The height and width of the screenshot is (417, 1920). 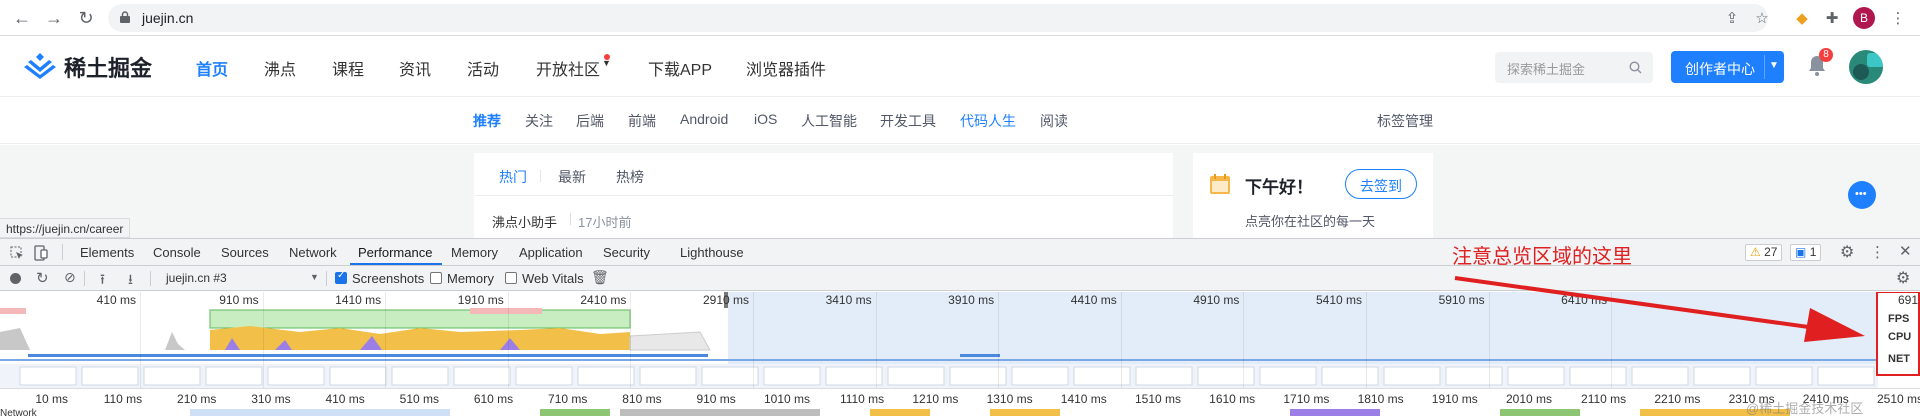 What do you see at coordinates (17, 253) in the screenshot?
I see `inspect-element-icon` at bounding box center [17, 253].